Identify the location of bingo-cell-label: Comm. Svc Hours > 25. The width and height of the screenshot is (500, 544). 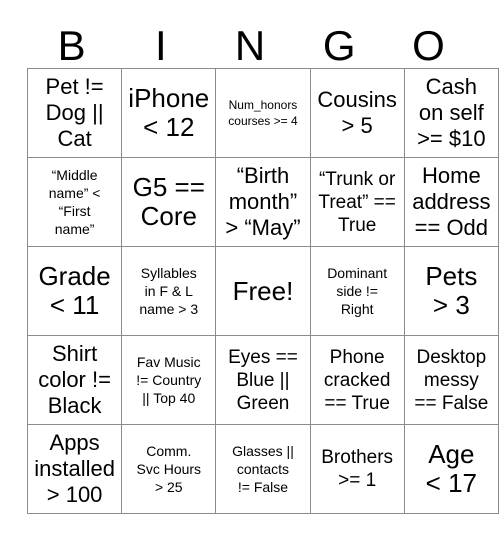
(169, 469).